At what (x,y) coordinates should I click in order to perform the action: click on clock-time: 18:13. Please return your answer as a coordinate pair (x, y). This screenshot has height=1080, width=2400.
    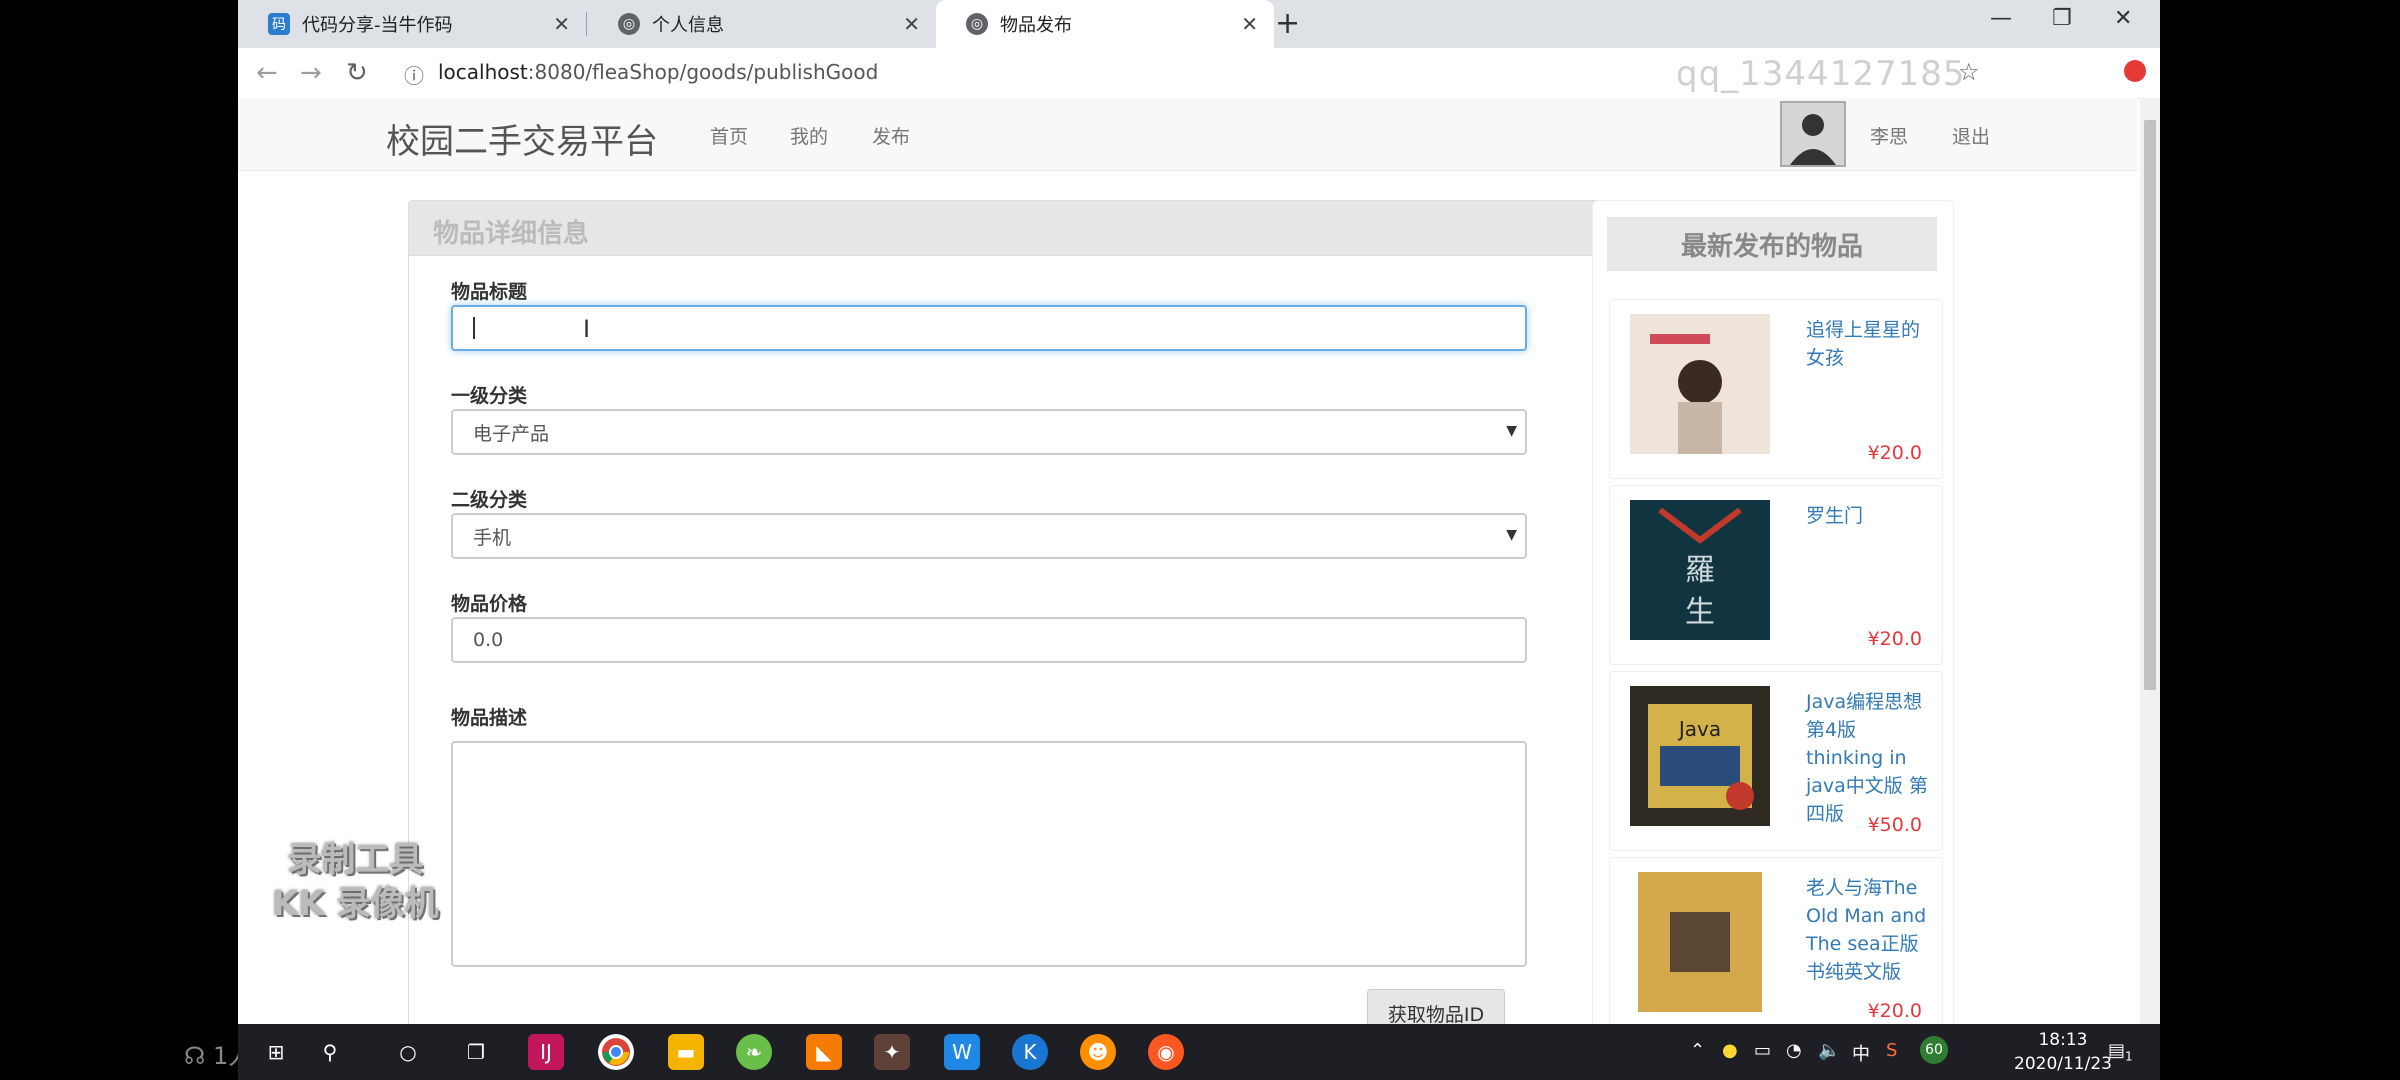
    Looking at the image, I should click on (2063, 1040).